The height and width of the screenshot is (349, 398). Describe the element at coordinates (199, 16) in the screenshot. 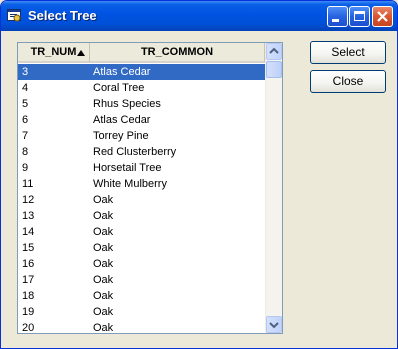

I see `title-bar: Select Tree` at that location.